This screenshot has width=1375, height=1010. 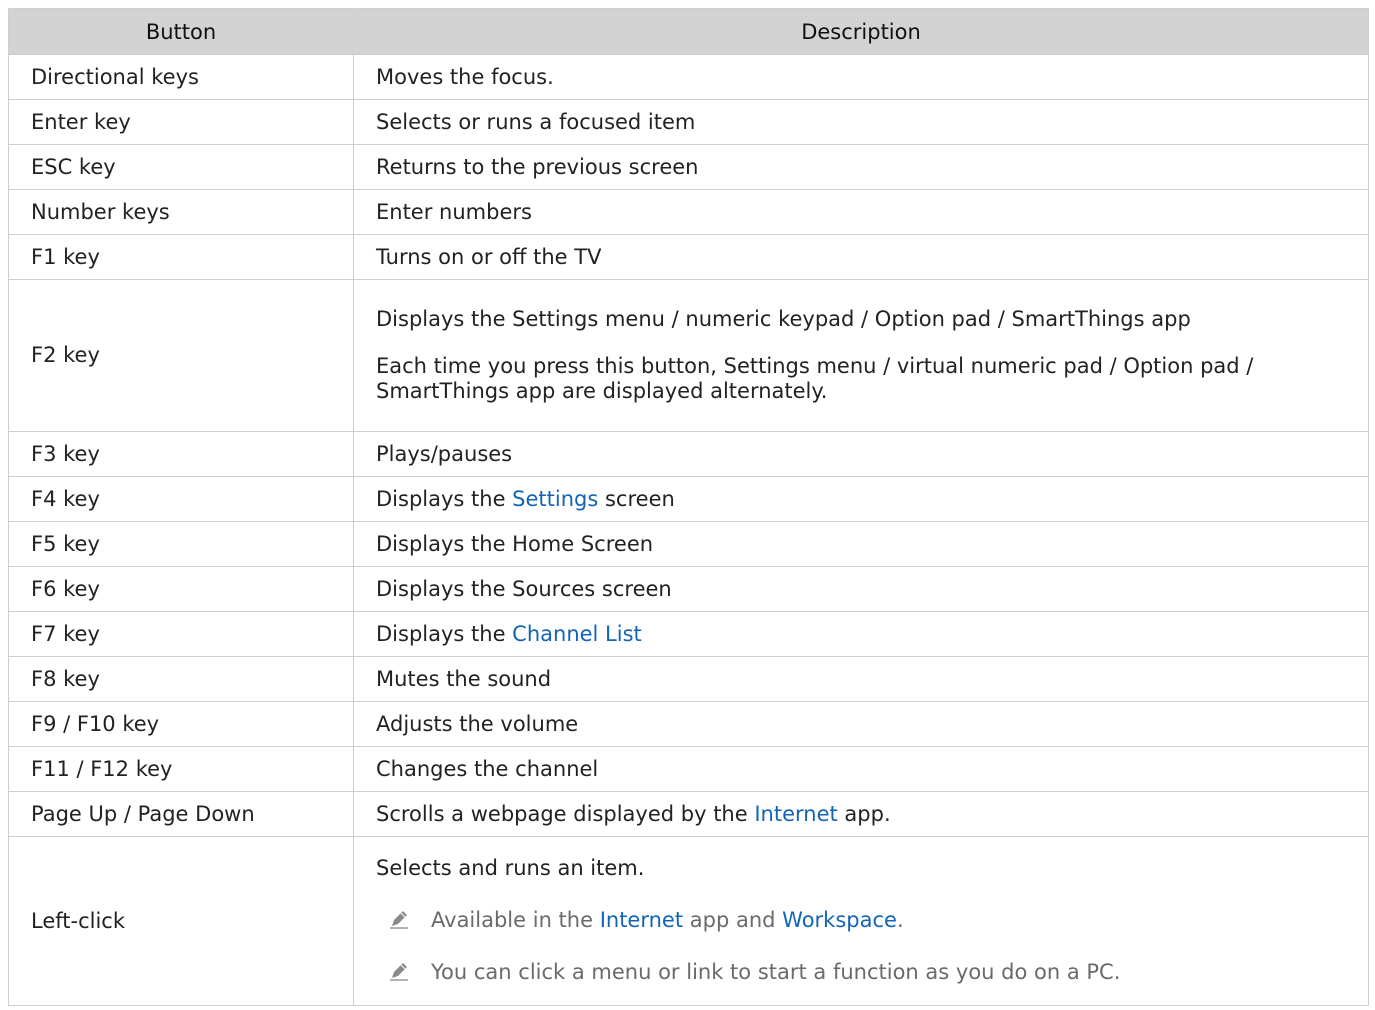 What do you see at coordinates (181, 634) in the screenshot?
I see `button-cell: F7 key` at bounding box center [181, 634].